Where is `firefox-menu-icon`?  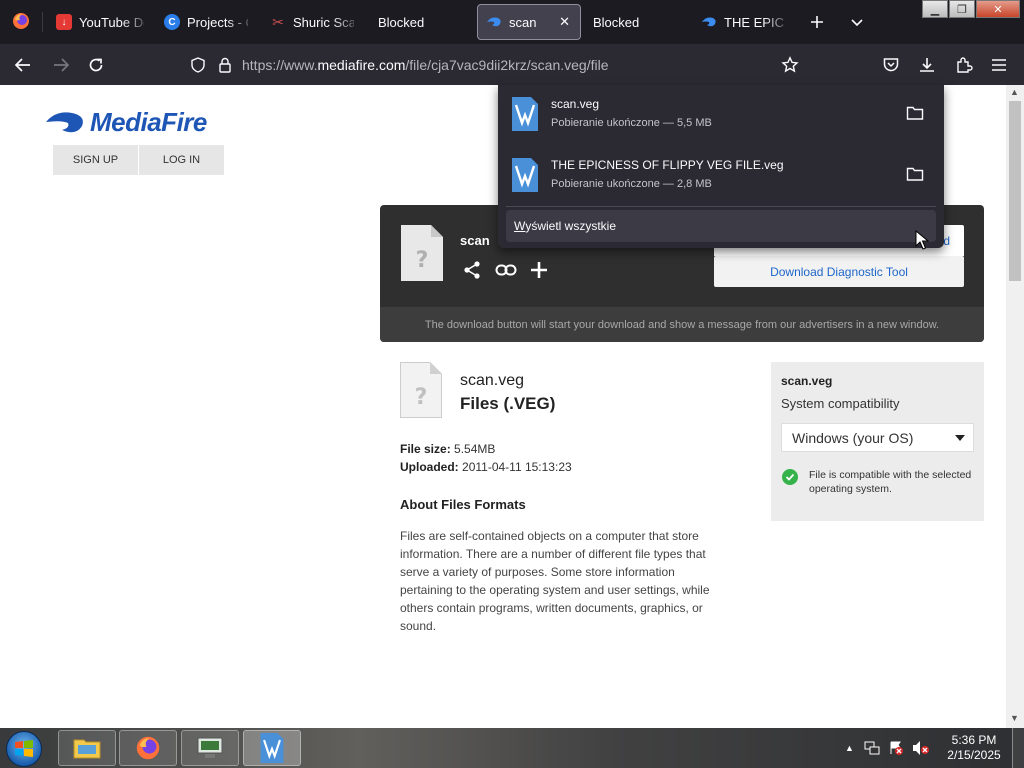
firefox-menu-icon is located at coordinates (21, 21).